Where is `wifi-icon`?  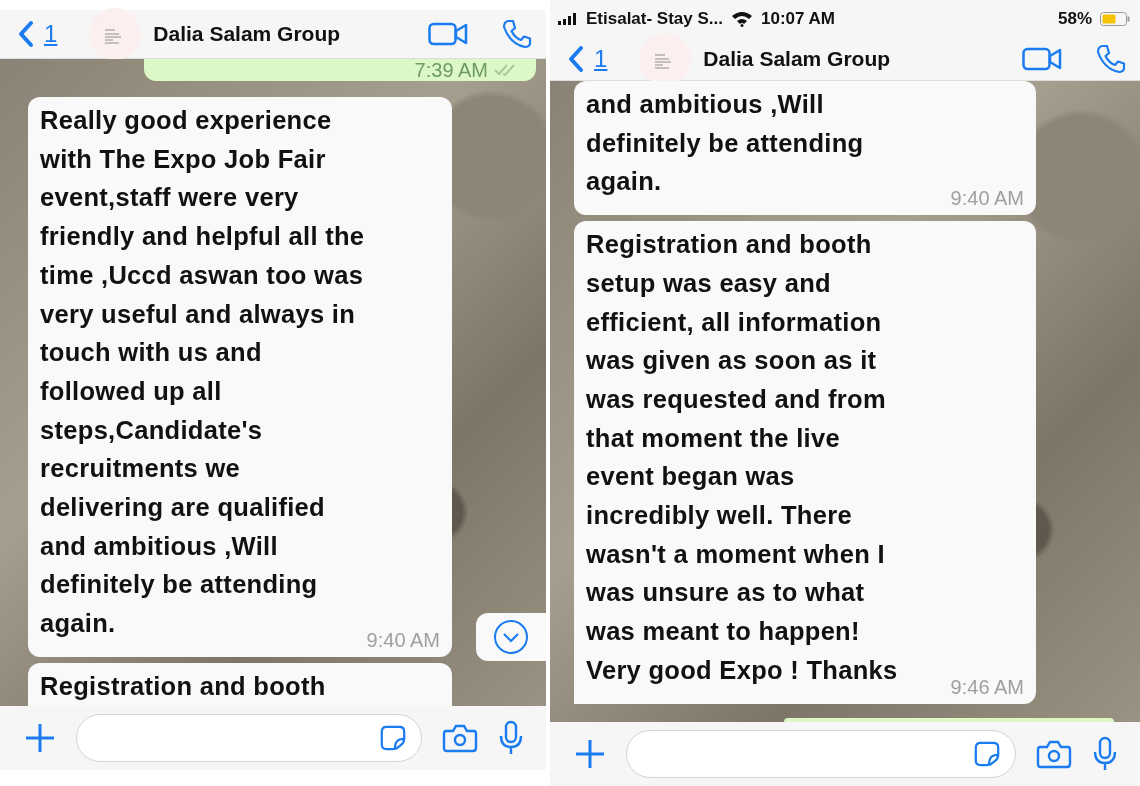 wifi-icon is located at coordinates (742, 19).